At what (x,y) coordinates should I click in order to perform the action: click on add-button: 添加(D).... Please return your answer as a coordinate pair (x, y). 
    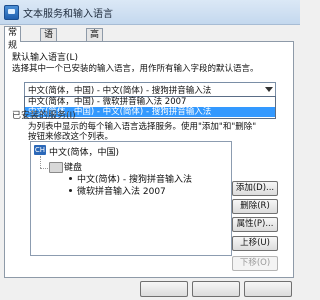
    Looking at the image, I should click on (255, 188).